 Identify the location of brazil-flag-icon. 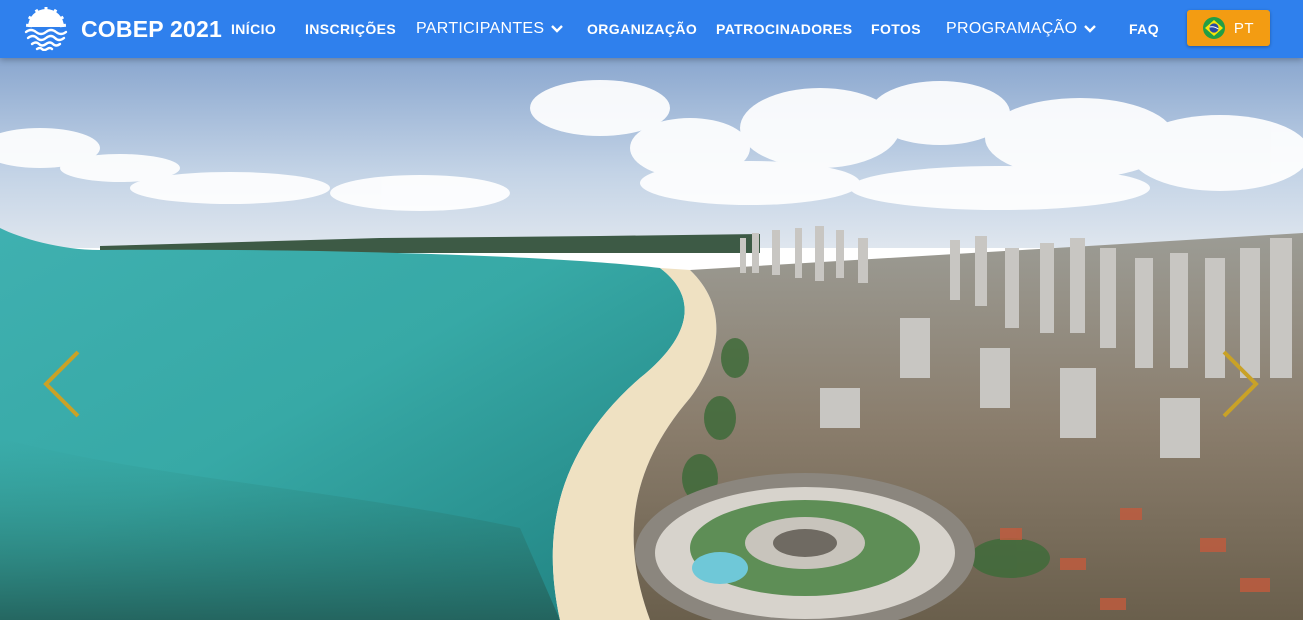
(1213, 28).